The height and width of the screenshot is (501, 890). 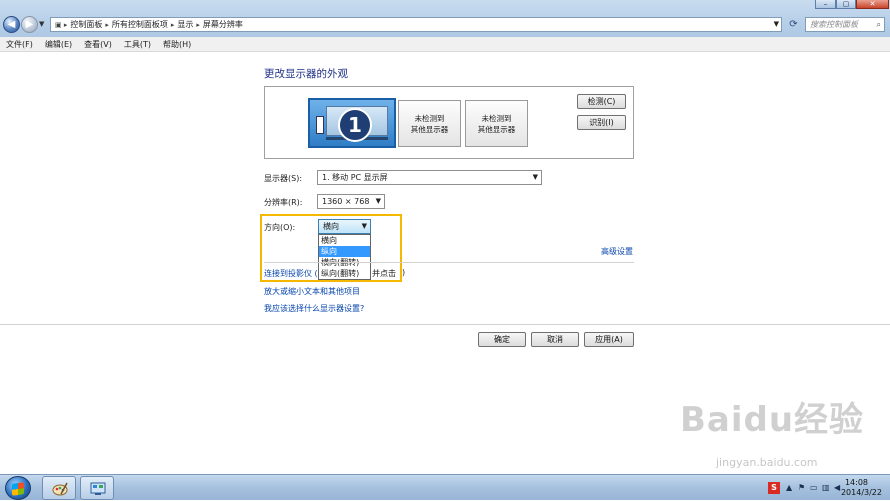 I want to click on orientation-label: 方向(O):, so click(x=280, y=227).